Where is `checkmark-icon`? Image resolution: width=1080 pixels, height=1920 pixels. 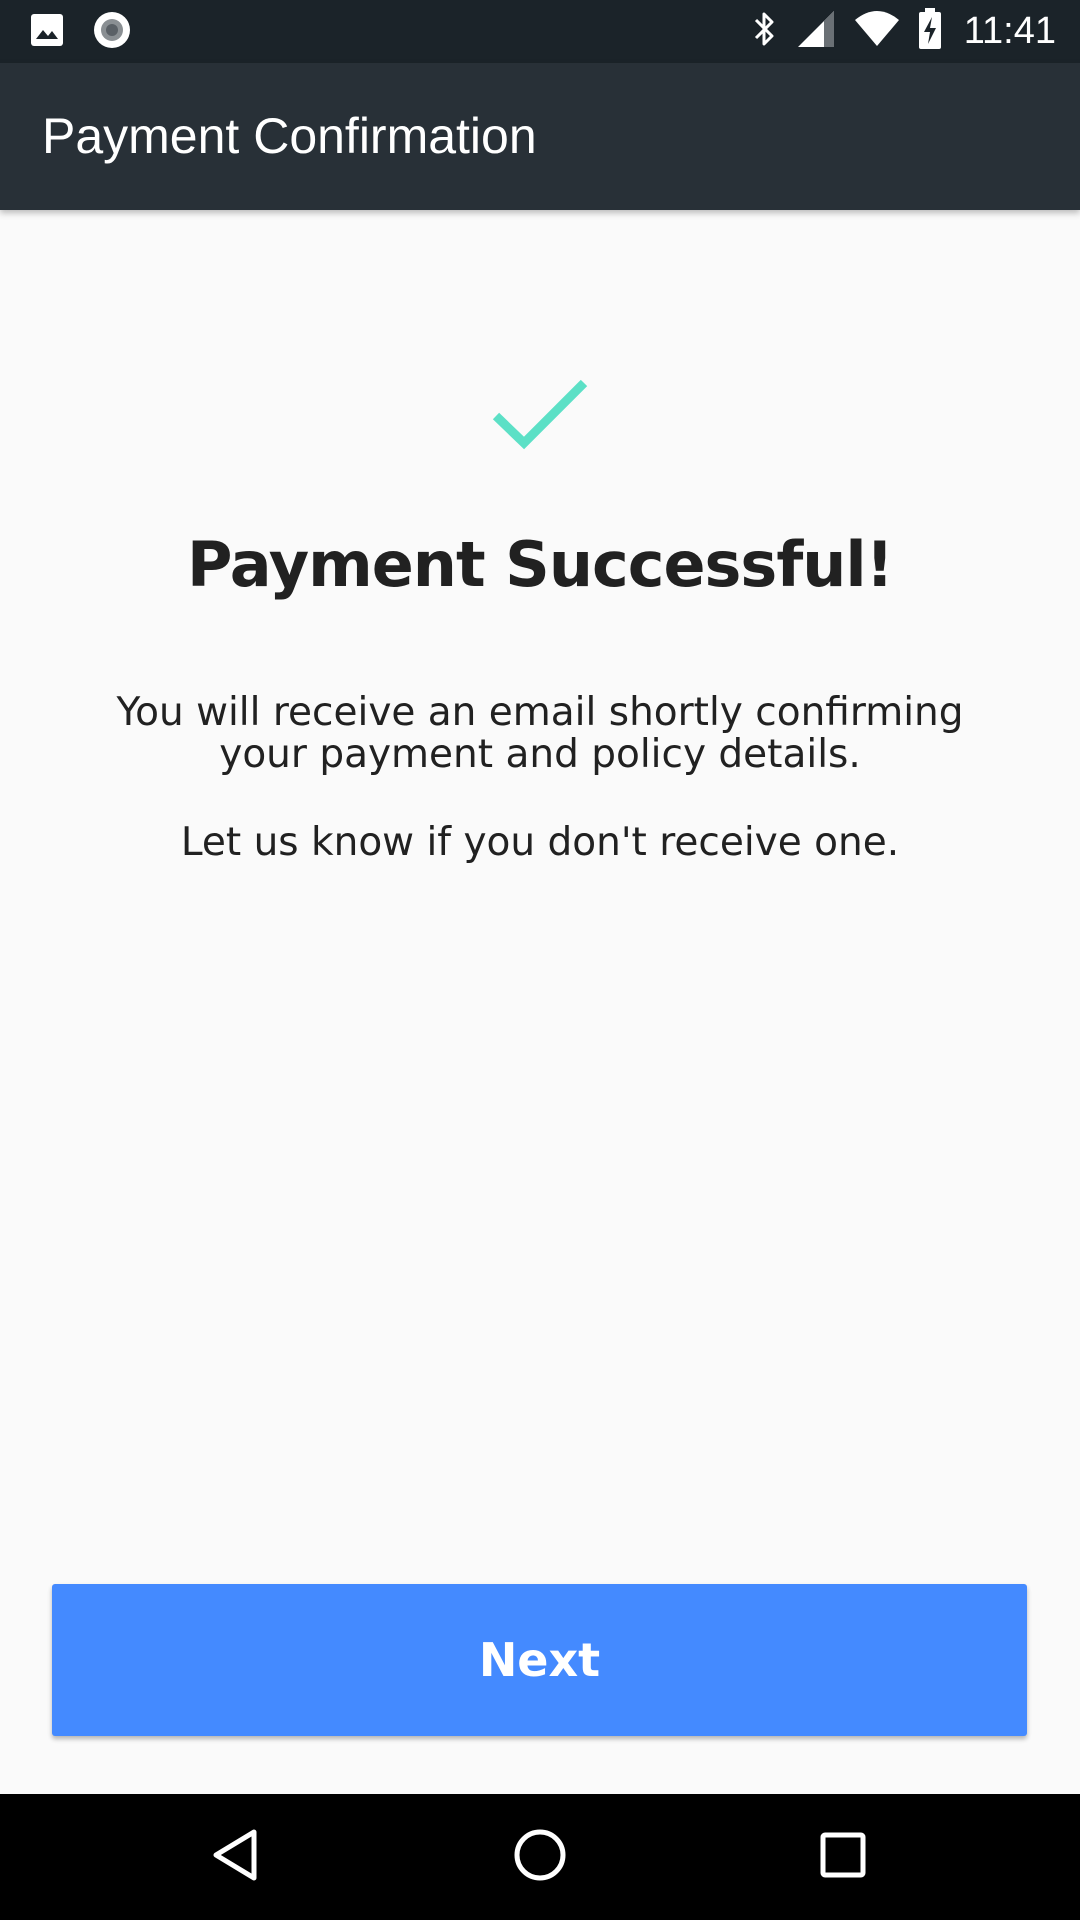 checkmark-icon is located at coordinates (540, 412).